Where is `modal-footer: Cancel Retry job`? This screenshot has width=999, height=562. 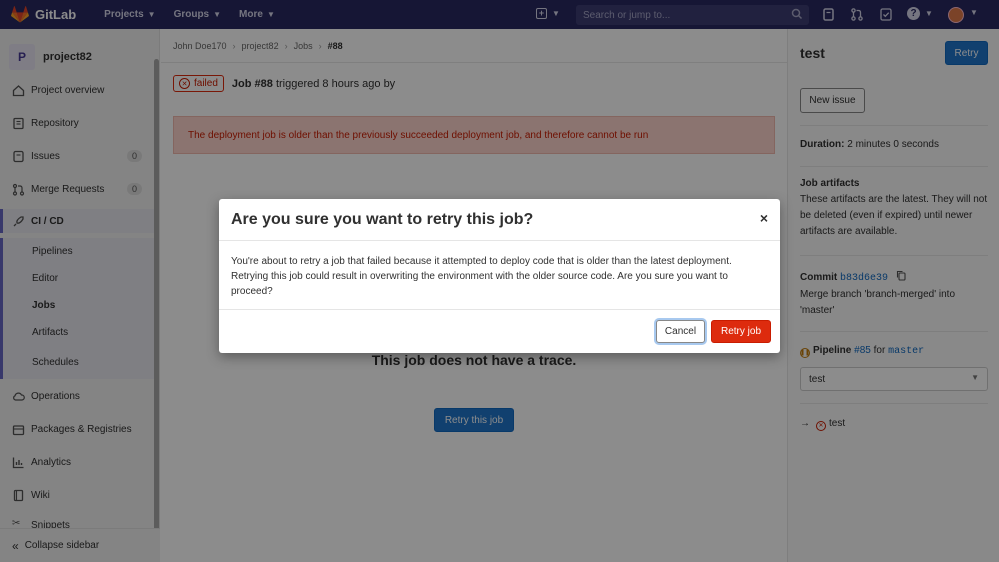
modal-footer: Cancel Retry job is located at coordinates (499, 331).